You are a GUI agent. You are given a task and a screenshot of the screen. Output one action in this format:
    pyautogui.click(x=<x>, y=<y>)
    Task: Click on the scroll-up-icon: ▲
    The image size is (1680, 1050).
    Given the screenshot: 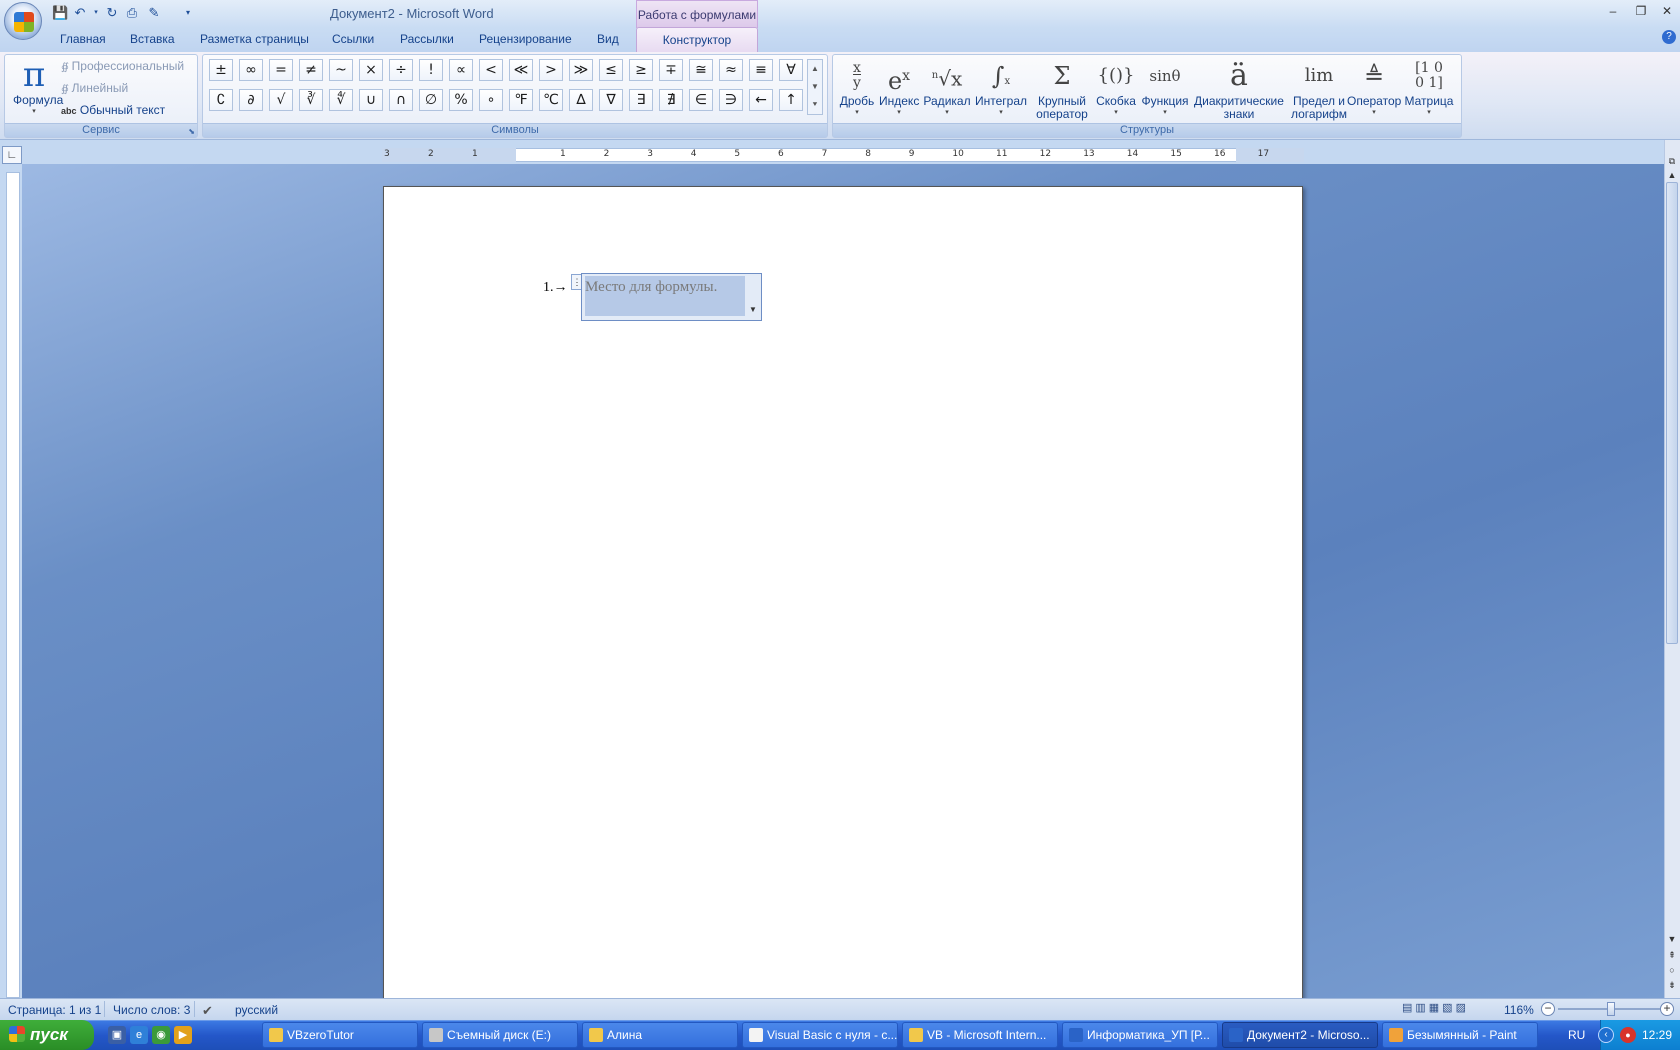 What is the action you would take?
    pyautogui.click(x=1672, y=175)
    